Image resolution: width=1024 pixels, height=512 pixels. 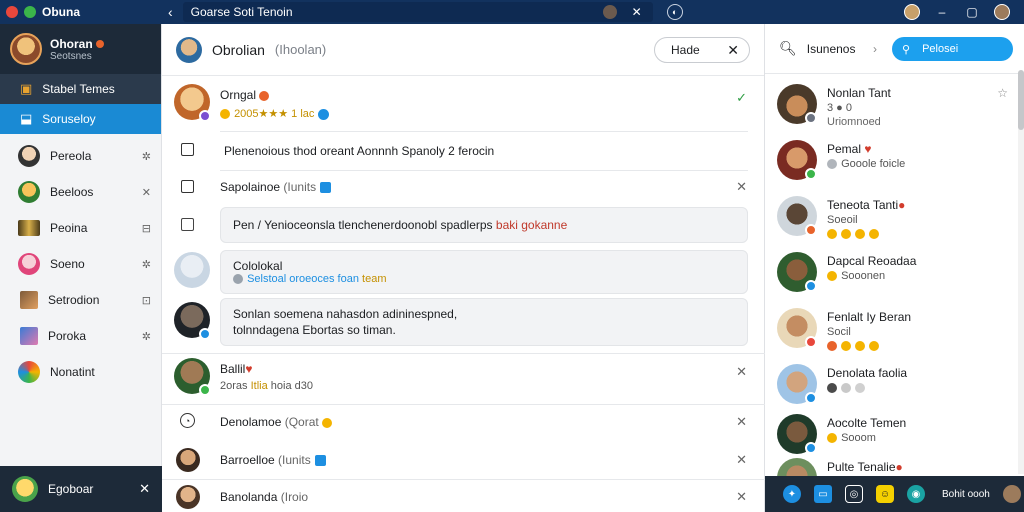 What do you see at coordinates (894, 220) in the screenshot?
I see `contact-item: Teneota Tanti● Soeoil` at bounding box center [894, 220].